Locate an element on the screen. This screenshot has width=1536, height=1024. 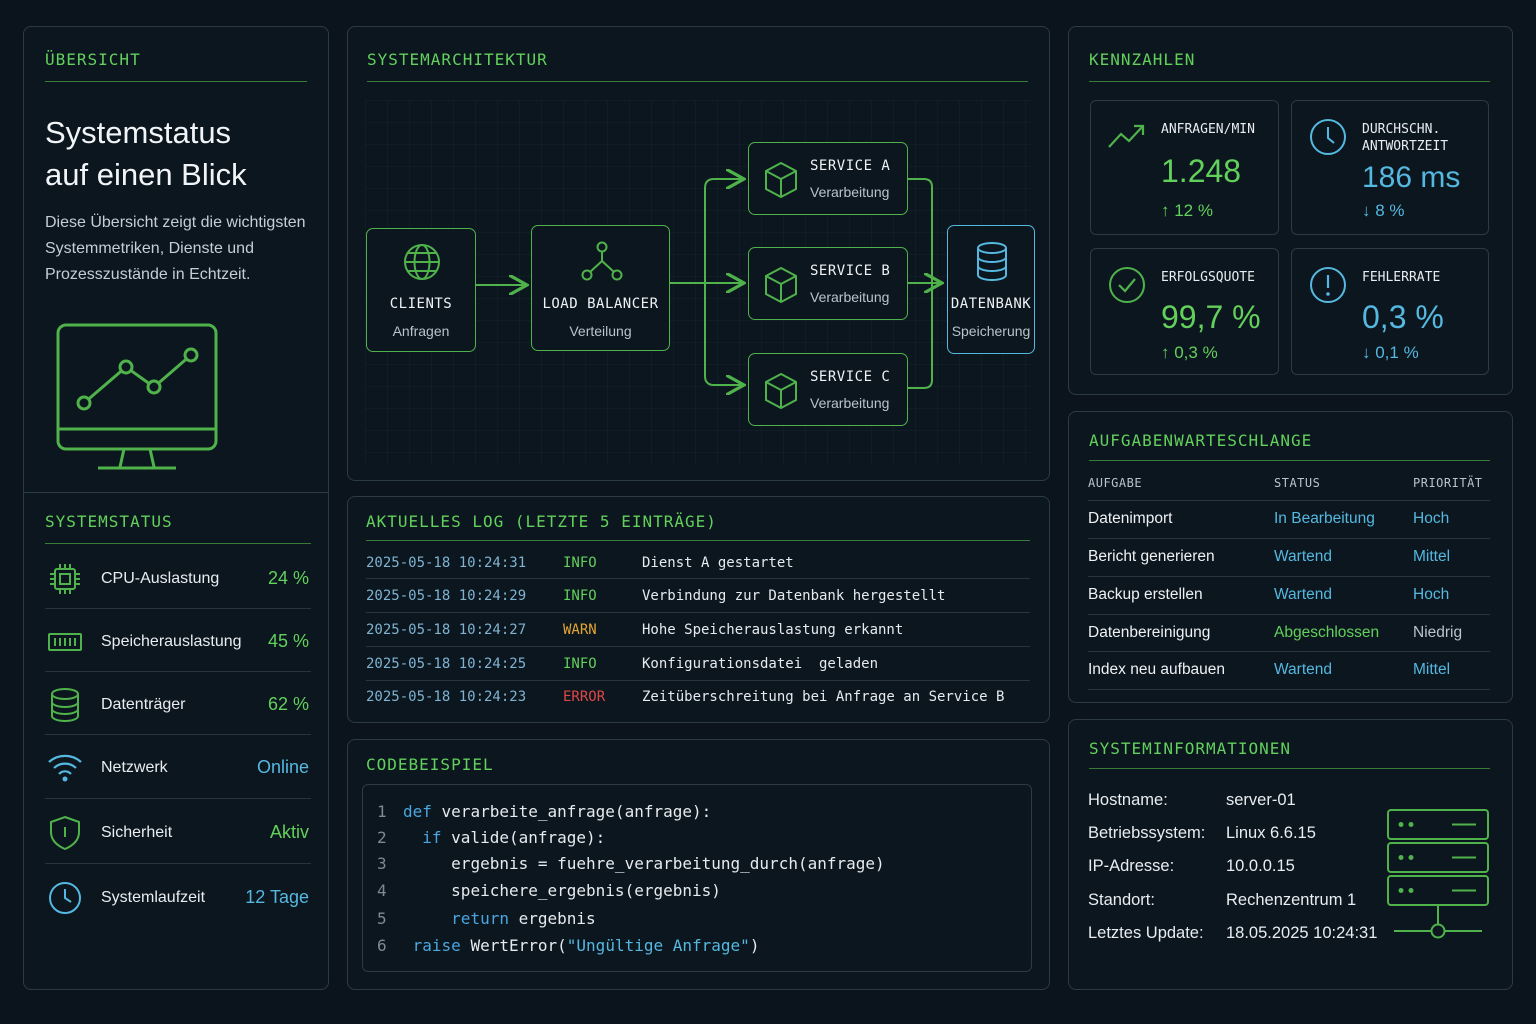
queue-row: Index neu aufbauen Wartend Mittel is located at coordinates (1289, 670).